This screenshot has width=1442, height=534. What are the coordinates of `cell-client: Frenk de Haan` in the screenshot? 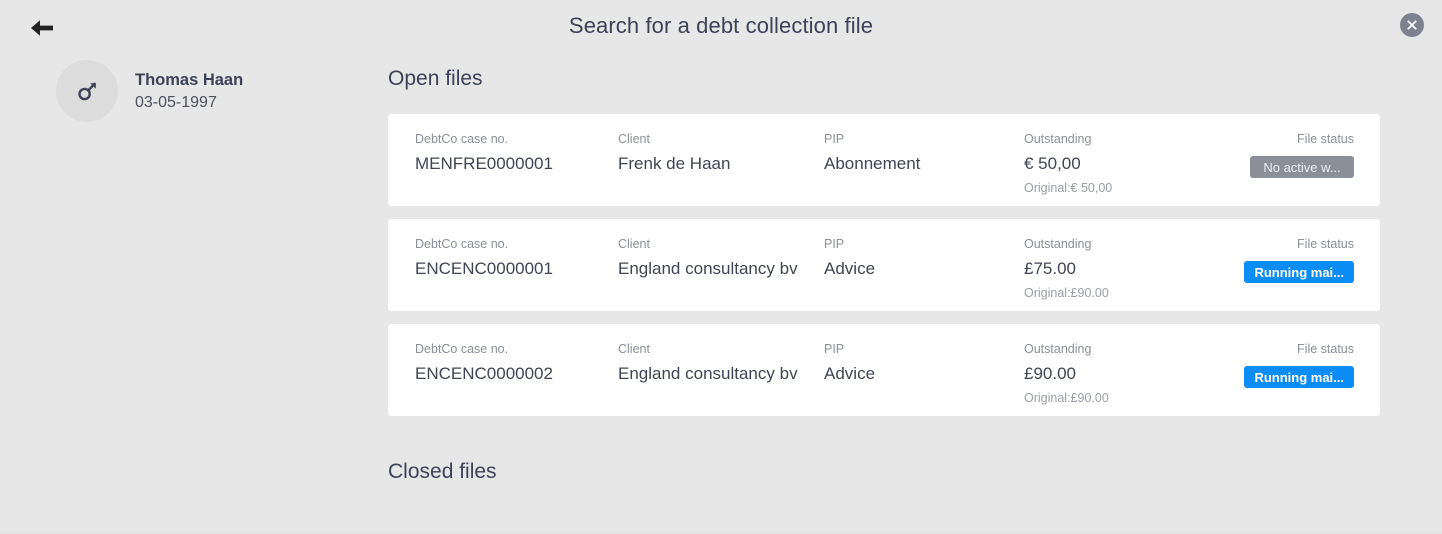 It's located at (674, 164).